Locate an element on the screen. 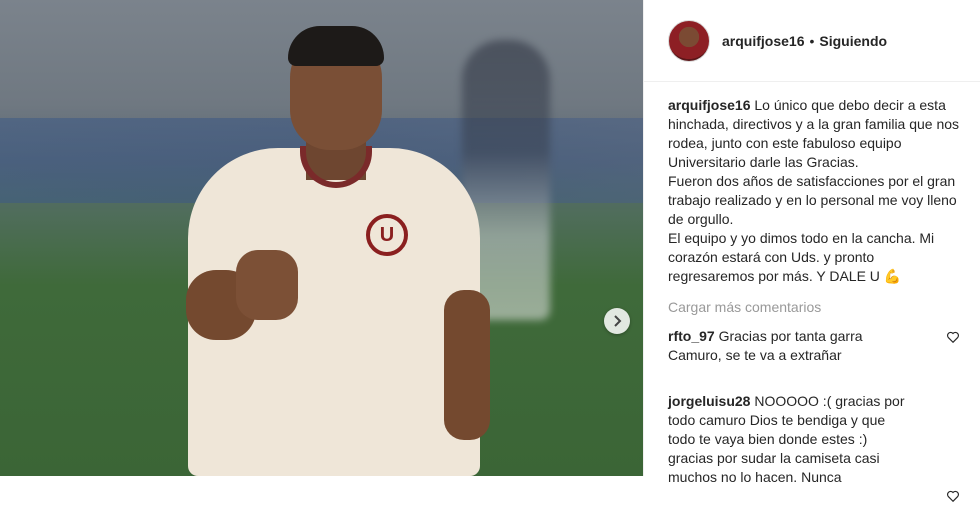  chevron-right-icon is located at coordinates (618, 321).